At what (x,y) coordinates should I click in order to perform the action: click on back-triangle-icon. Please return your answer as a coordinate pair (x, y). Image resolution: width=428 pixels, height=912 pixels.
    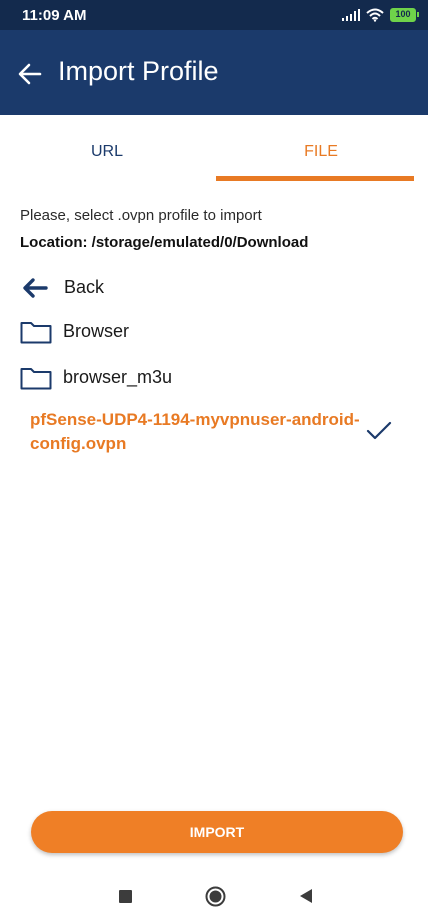
    Looking at the image, I should click on (306, 896).